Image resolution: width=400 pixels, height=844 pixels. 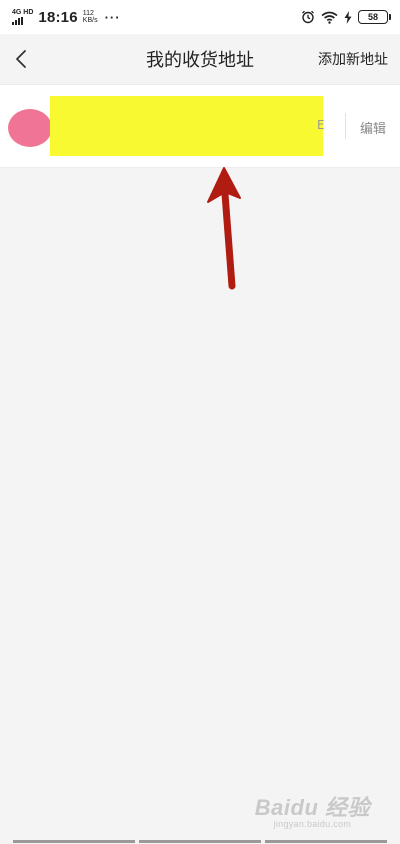 I want to click on network-type: 4G HD, so click(x=23, y=12).